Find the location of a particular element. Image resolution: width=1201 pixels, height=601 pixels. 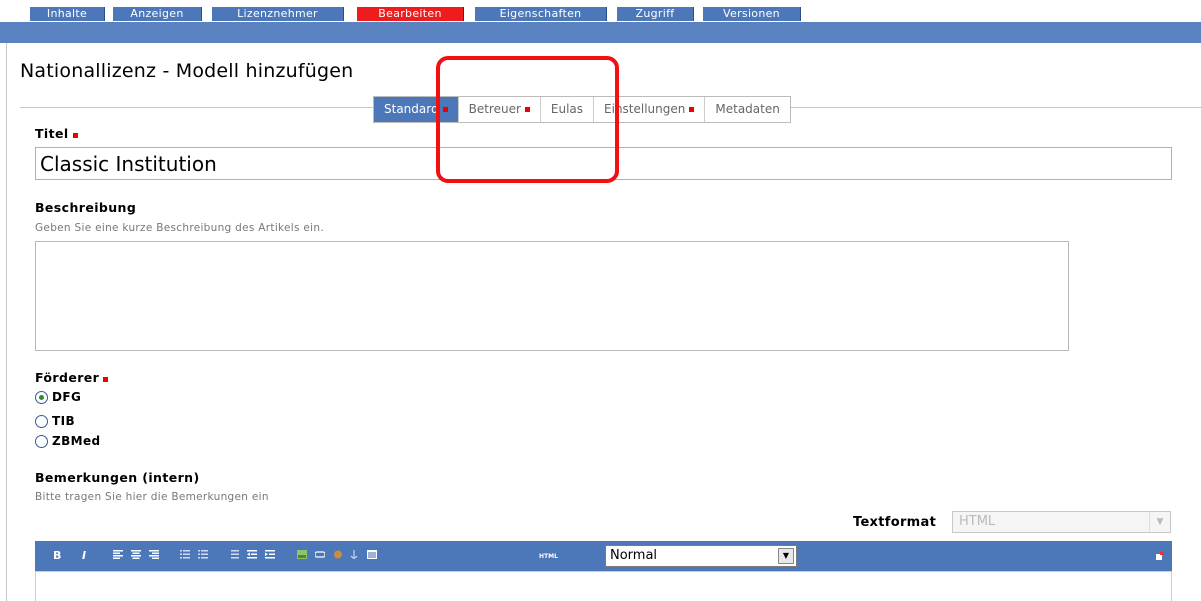

align-right-icon is located at coordinates (154, 554).